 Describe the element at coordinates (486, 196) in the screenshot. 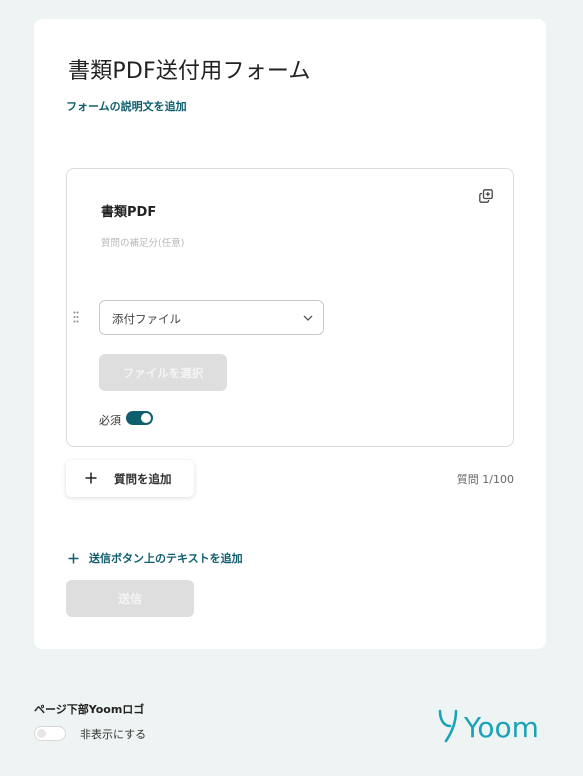

I see `copy-icon` at that location.